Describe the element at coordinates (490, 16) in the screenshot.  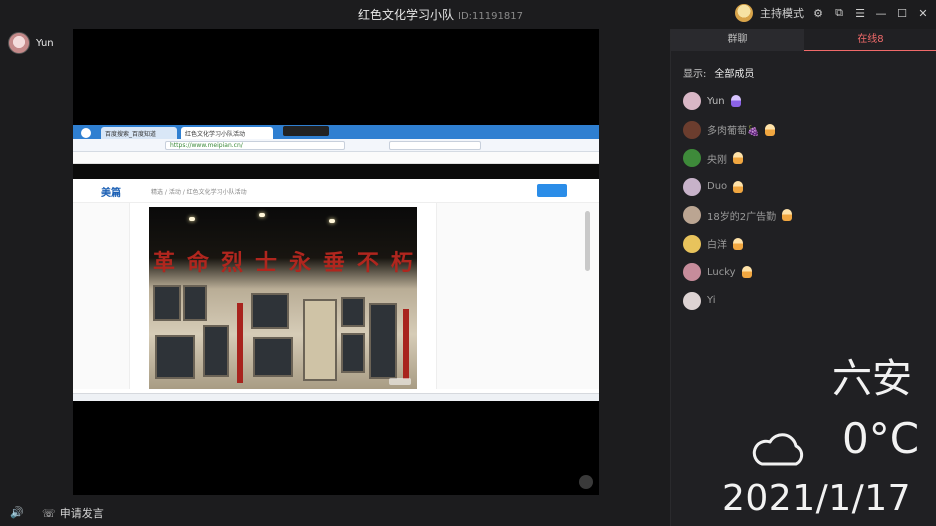
I see `room-id: ID:11191817` at that location.